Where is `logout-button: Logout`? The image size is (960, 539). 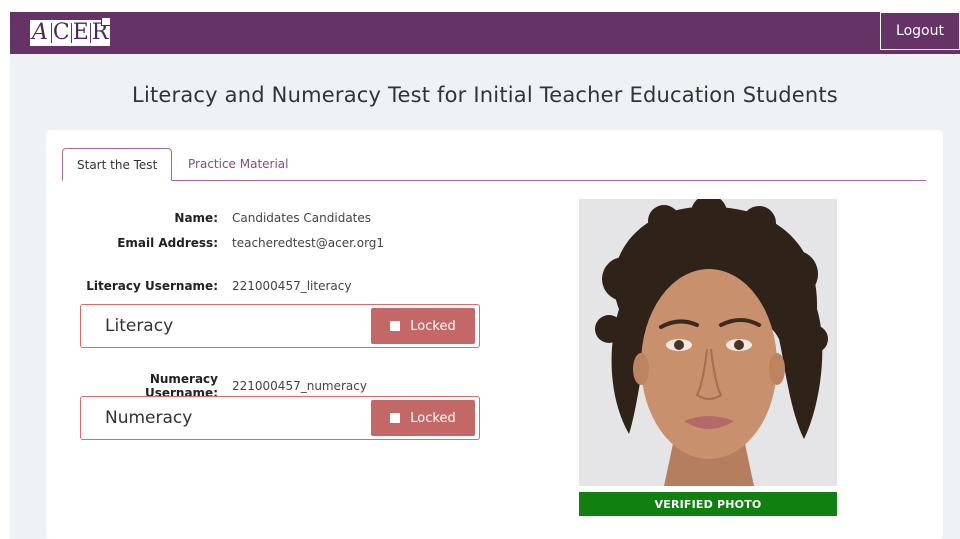 logout-button: Logout is located at coordinates (920, 31).